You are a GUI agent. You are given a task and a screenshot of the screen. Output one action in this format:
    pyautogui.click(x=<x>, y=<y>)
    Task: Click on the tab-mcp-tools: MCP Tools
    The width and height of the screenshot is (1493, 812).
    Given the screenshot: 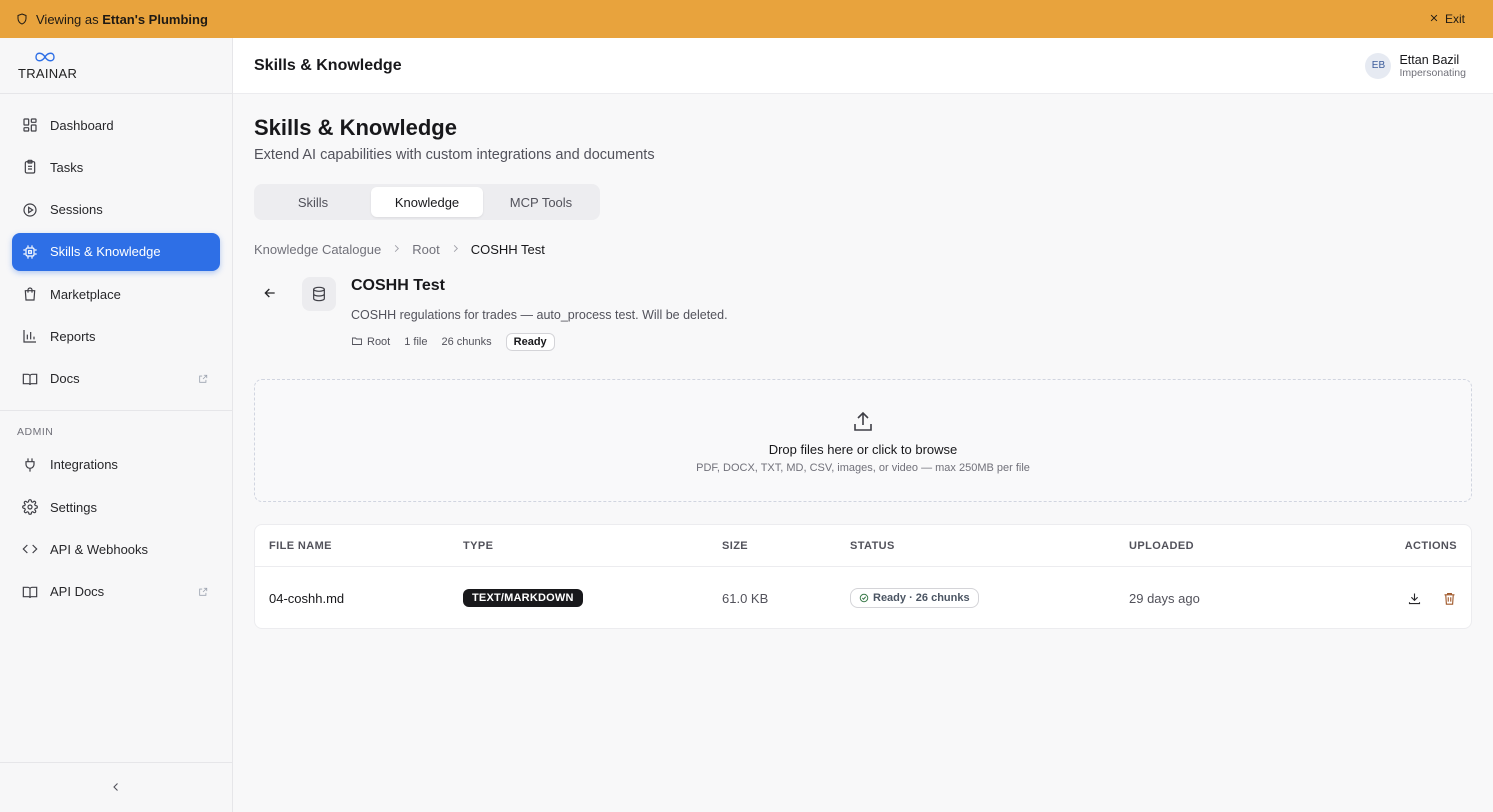 What is the action you would take?
    pyautogui.click(x=541, y=202)
    